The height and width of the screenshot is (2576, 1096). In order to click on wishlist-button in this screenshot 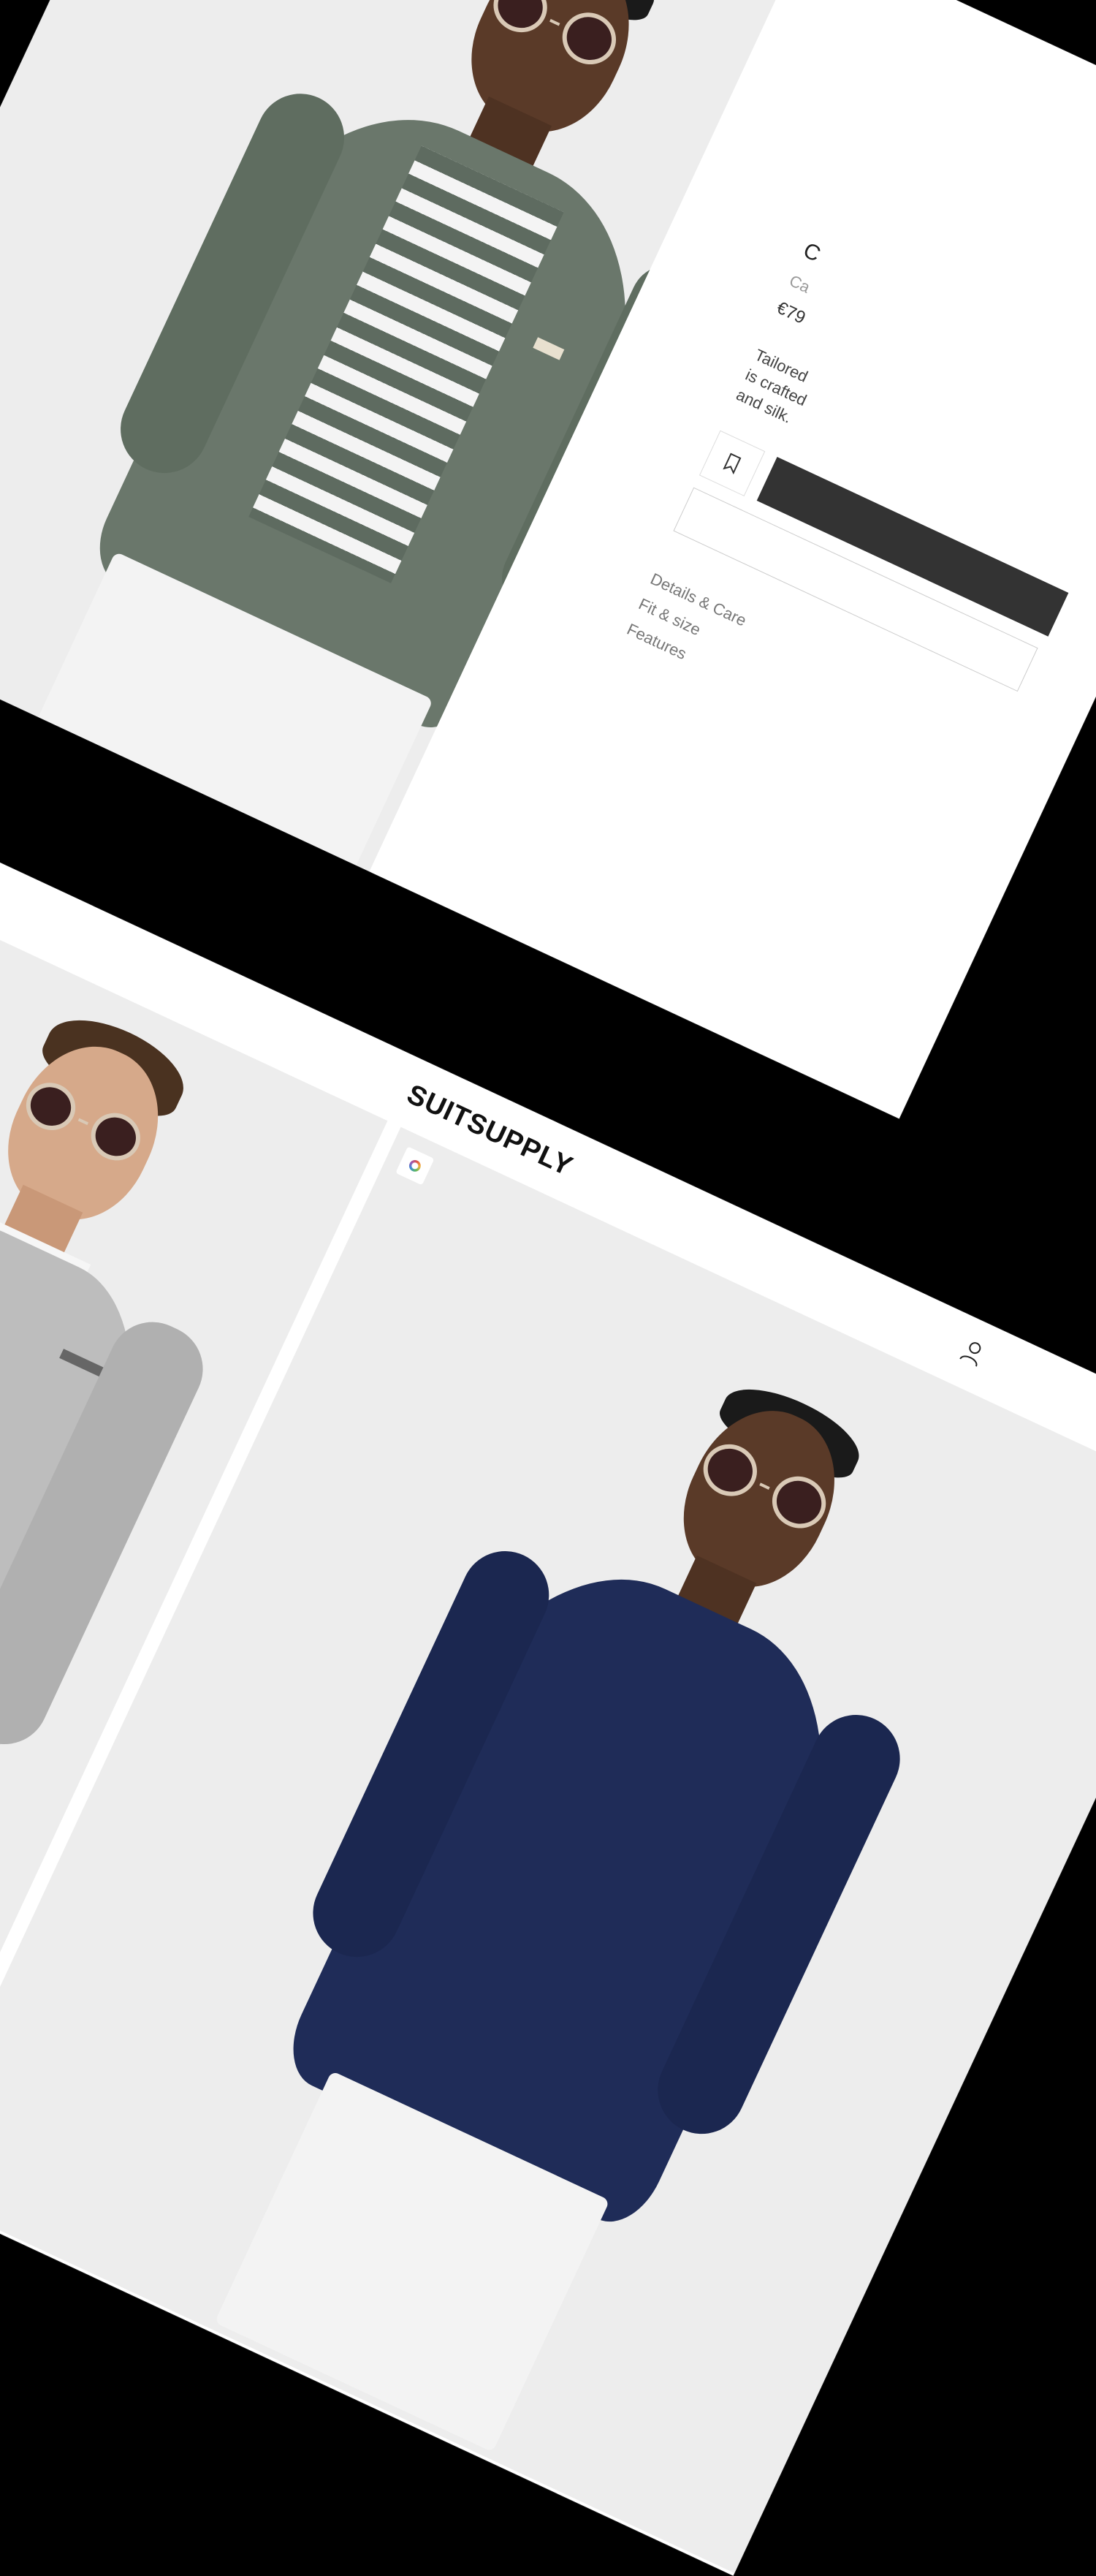, I will do `click(732, 463)`.